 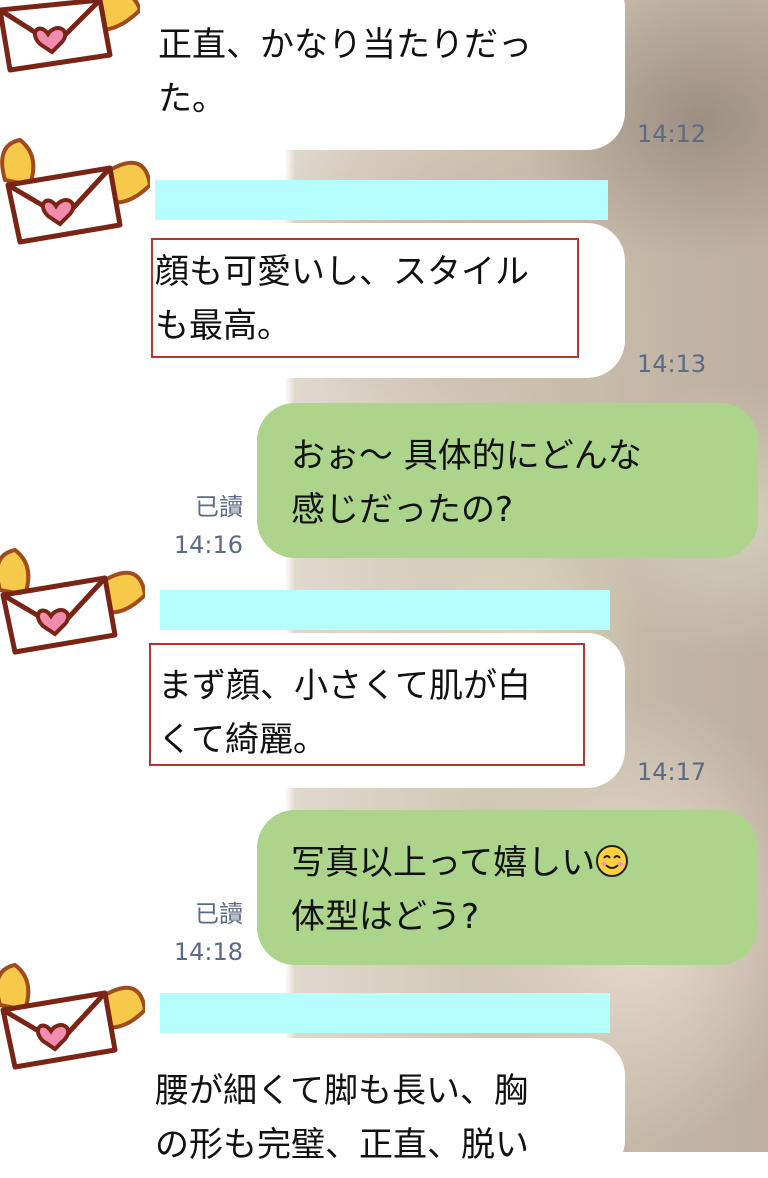 I want to click on message-bubble-incoming: 腰が細くて脚も長い、胸 の形も完璧、正直、脱い, so click(x=382, y=1108).